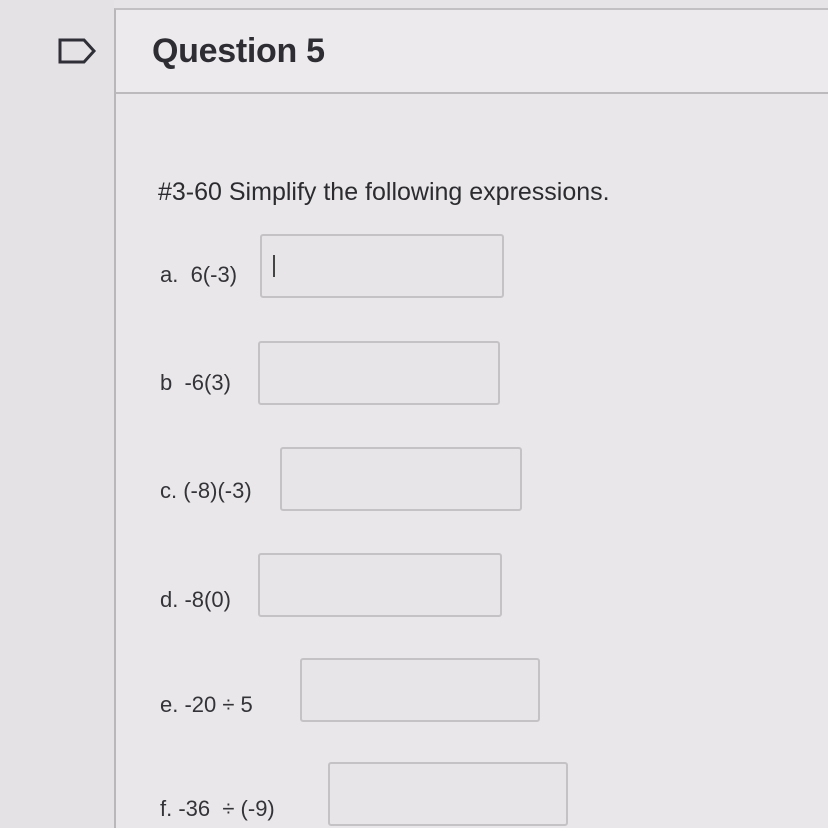 The height and width of the screenshot is (828, 828). What do you see at coordinates (78, 51) in the screenshot?
I see `flag-icon` at bounding box center [78, 51].